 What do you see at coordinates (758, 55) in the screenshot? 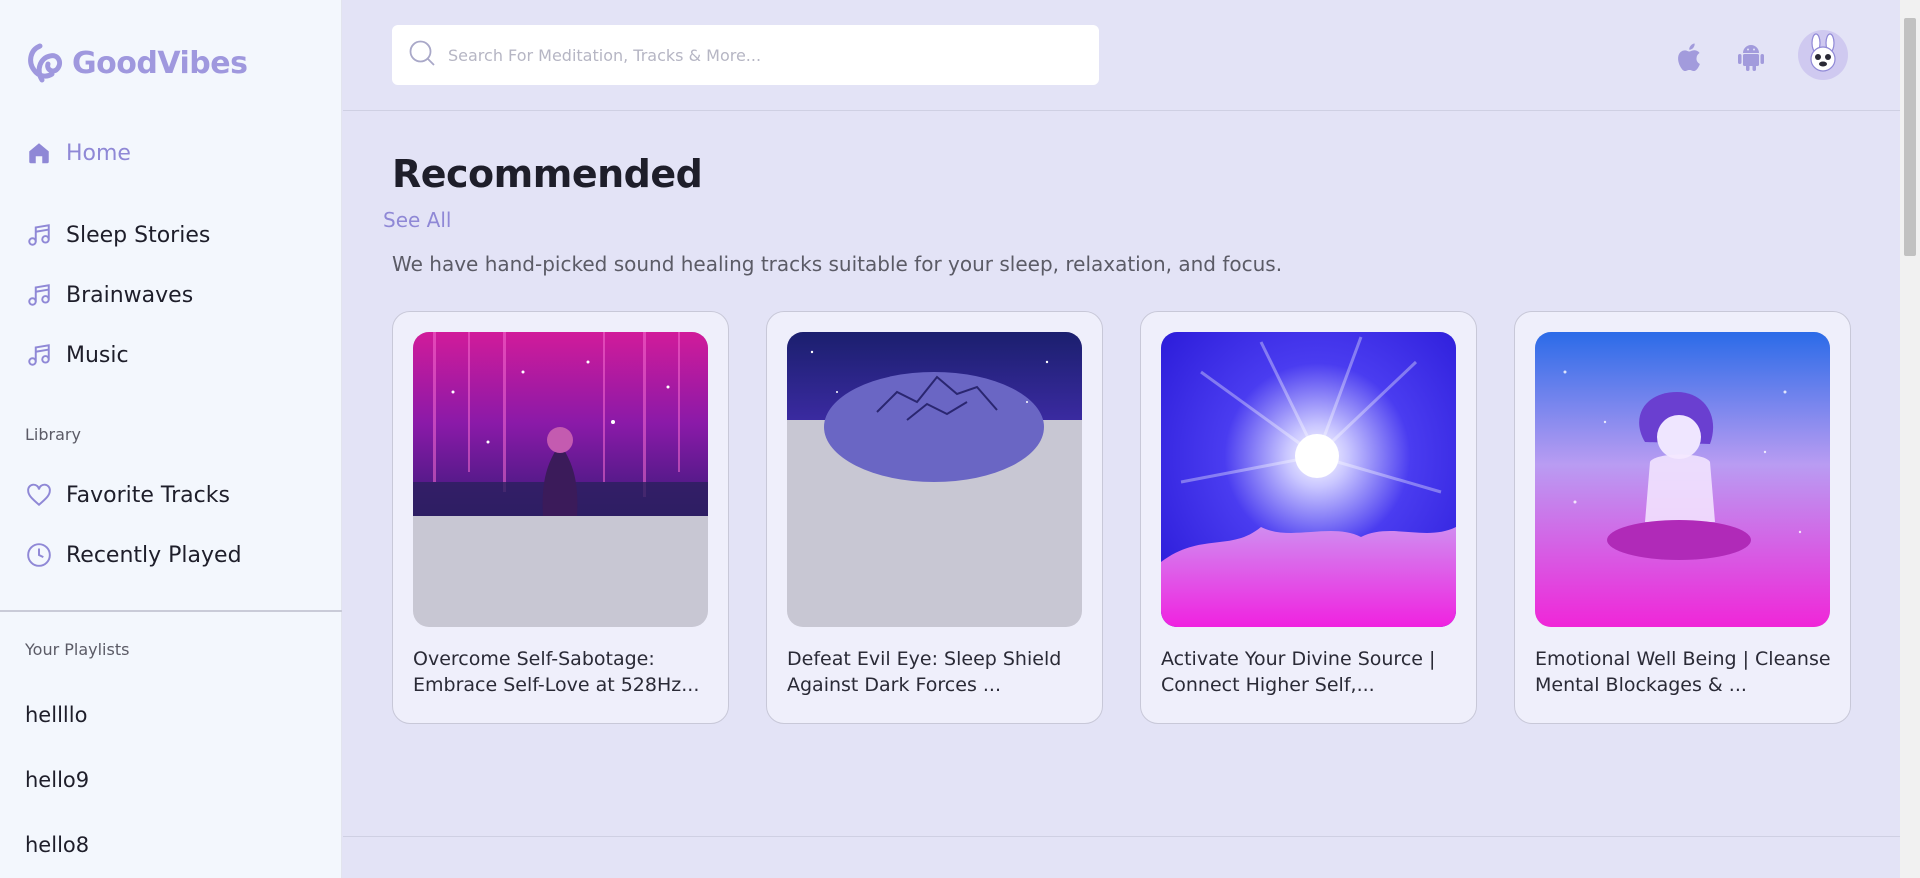
I see `search-input` at bounding box center [758, 55].